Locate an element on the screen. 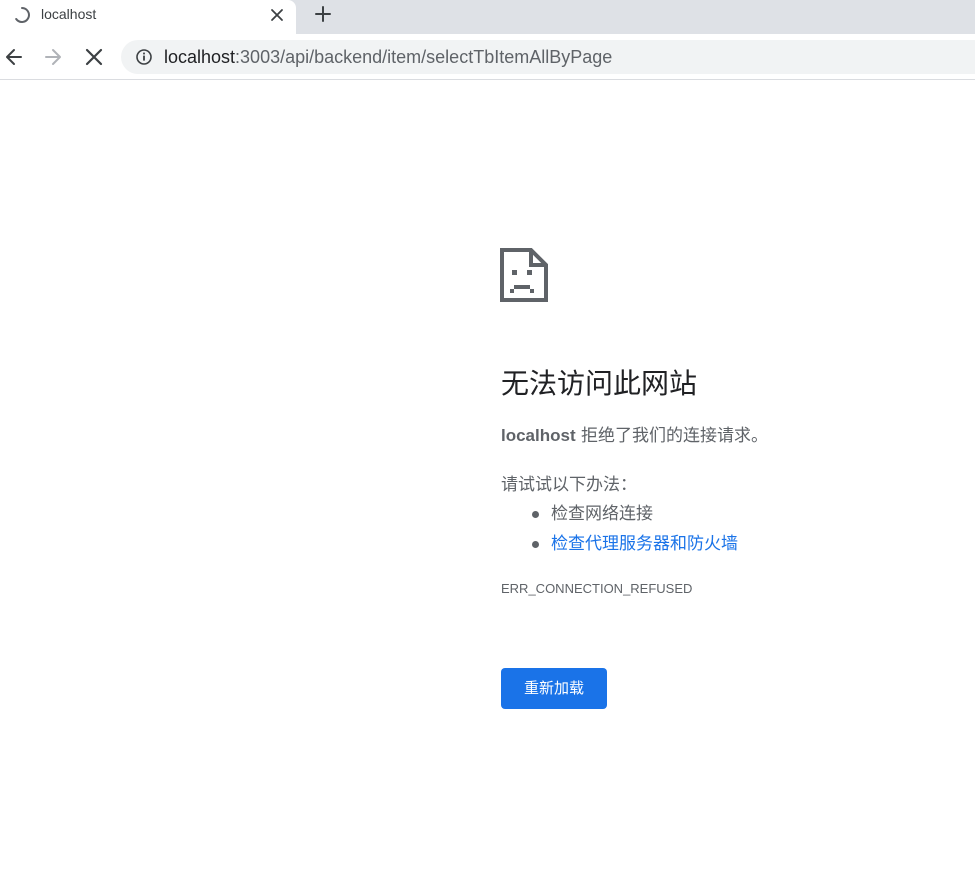 This screenshot has height=869, width=975. plus-icon is located at coordinates (323, 14).